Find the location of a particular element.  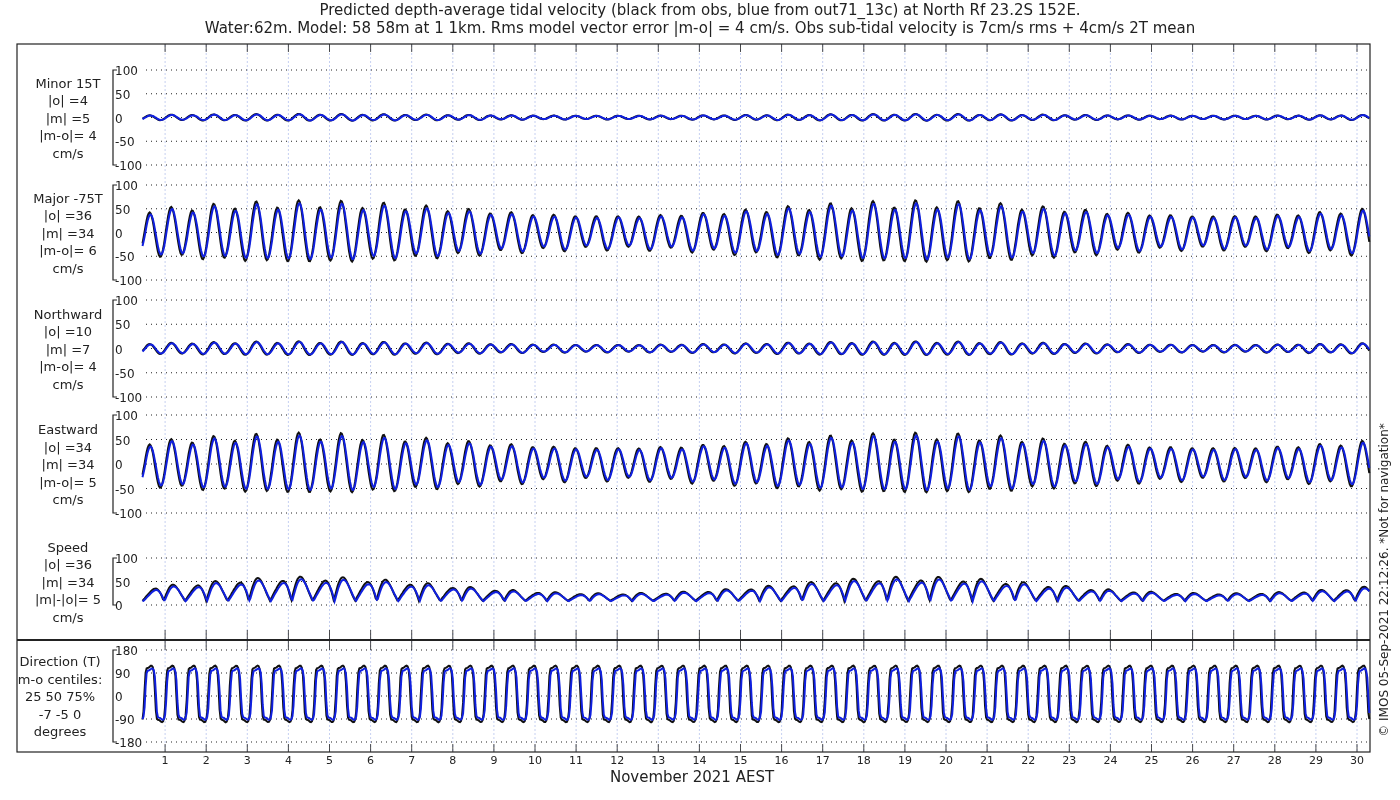

x-tick-label: 14 is located at coordinates (699, 760).